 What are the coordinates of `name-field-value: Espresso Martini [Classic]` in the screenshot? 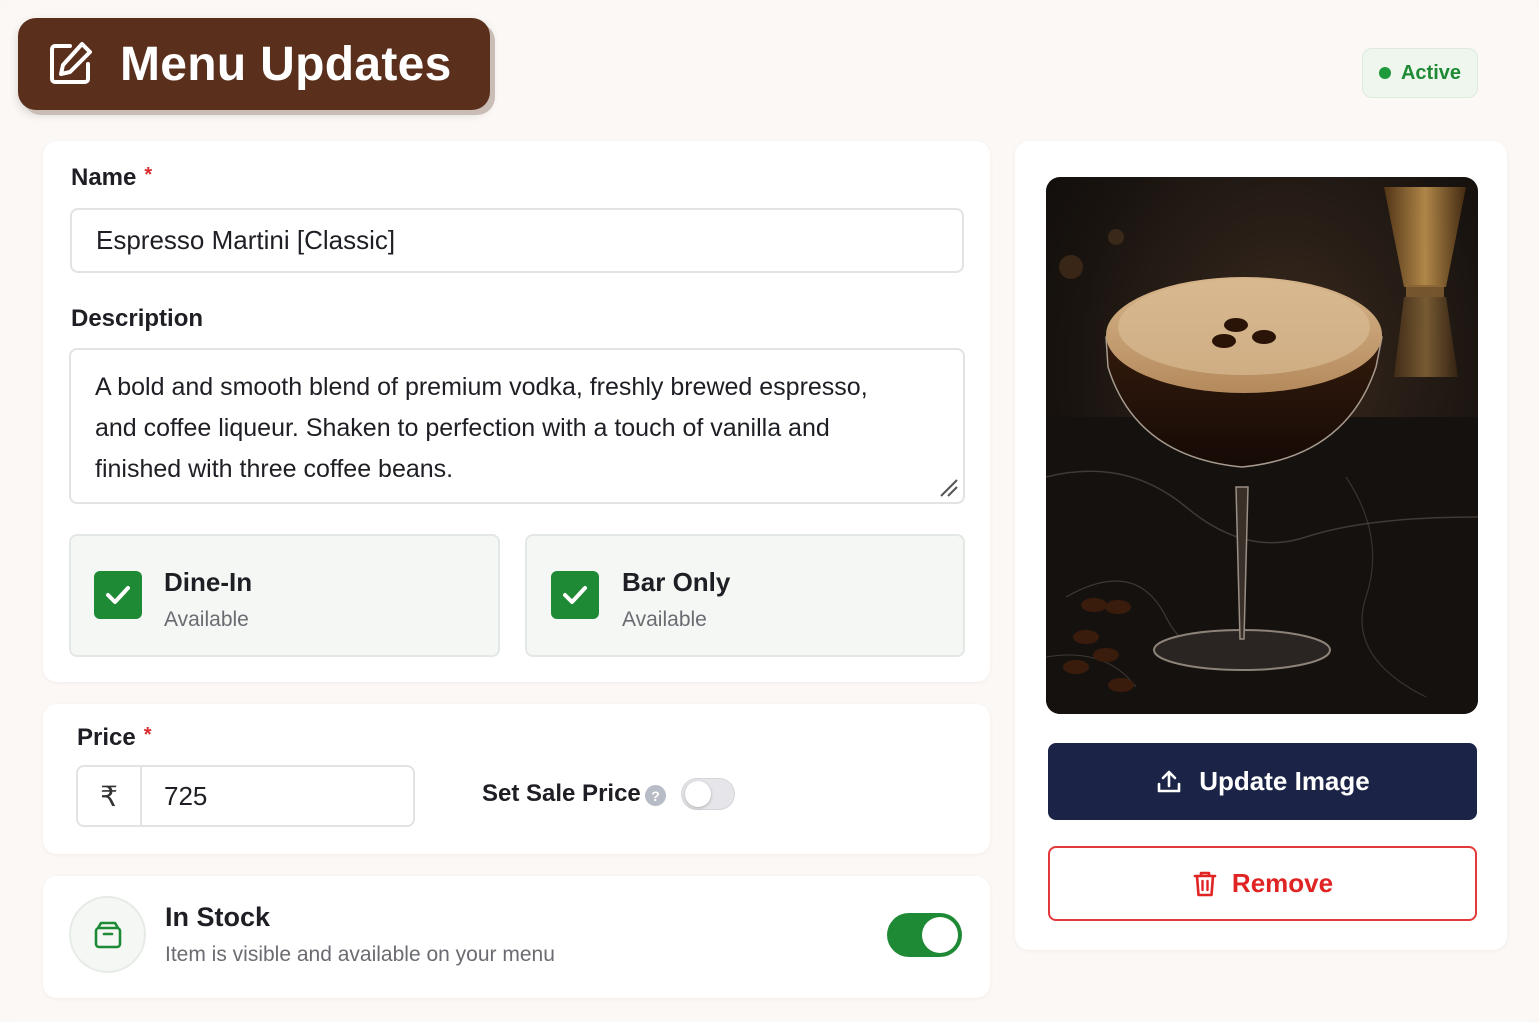 It's located at (246, 240).